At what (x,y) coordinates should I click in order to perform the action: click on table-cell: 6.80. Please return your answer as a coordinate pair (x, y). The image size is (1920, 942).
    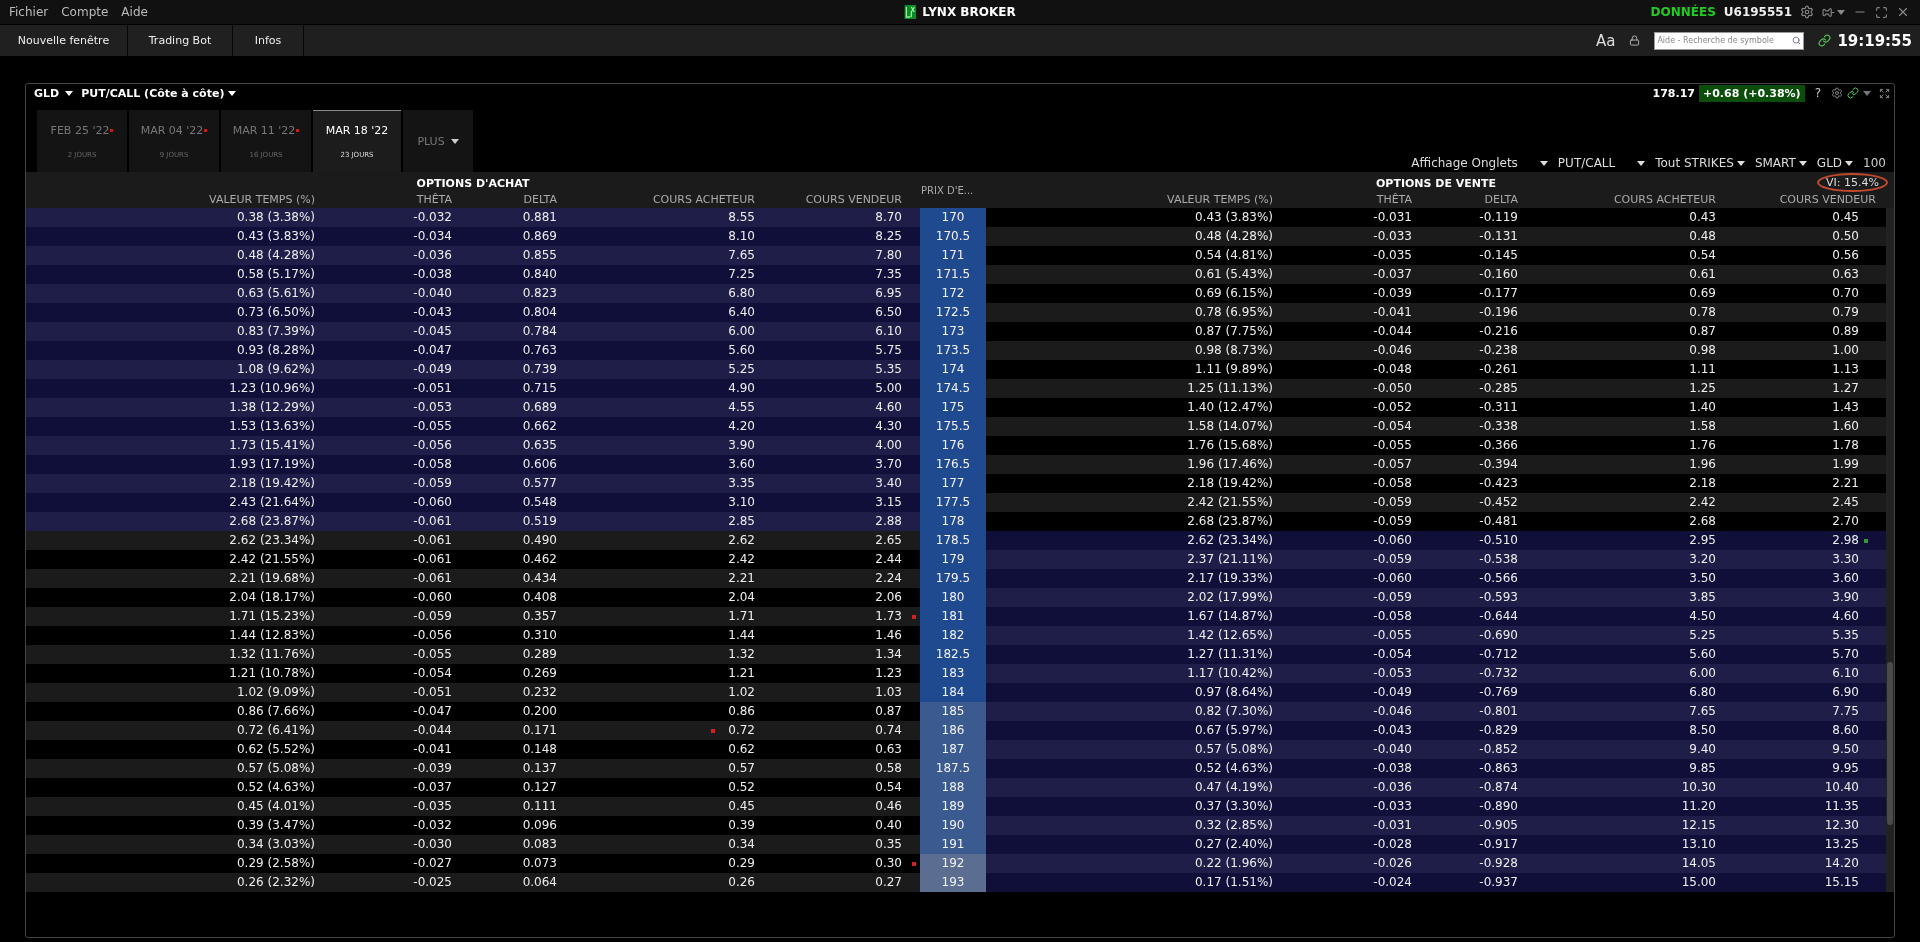
    Looking at the image, I should click on (656, 293).